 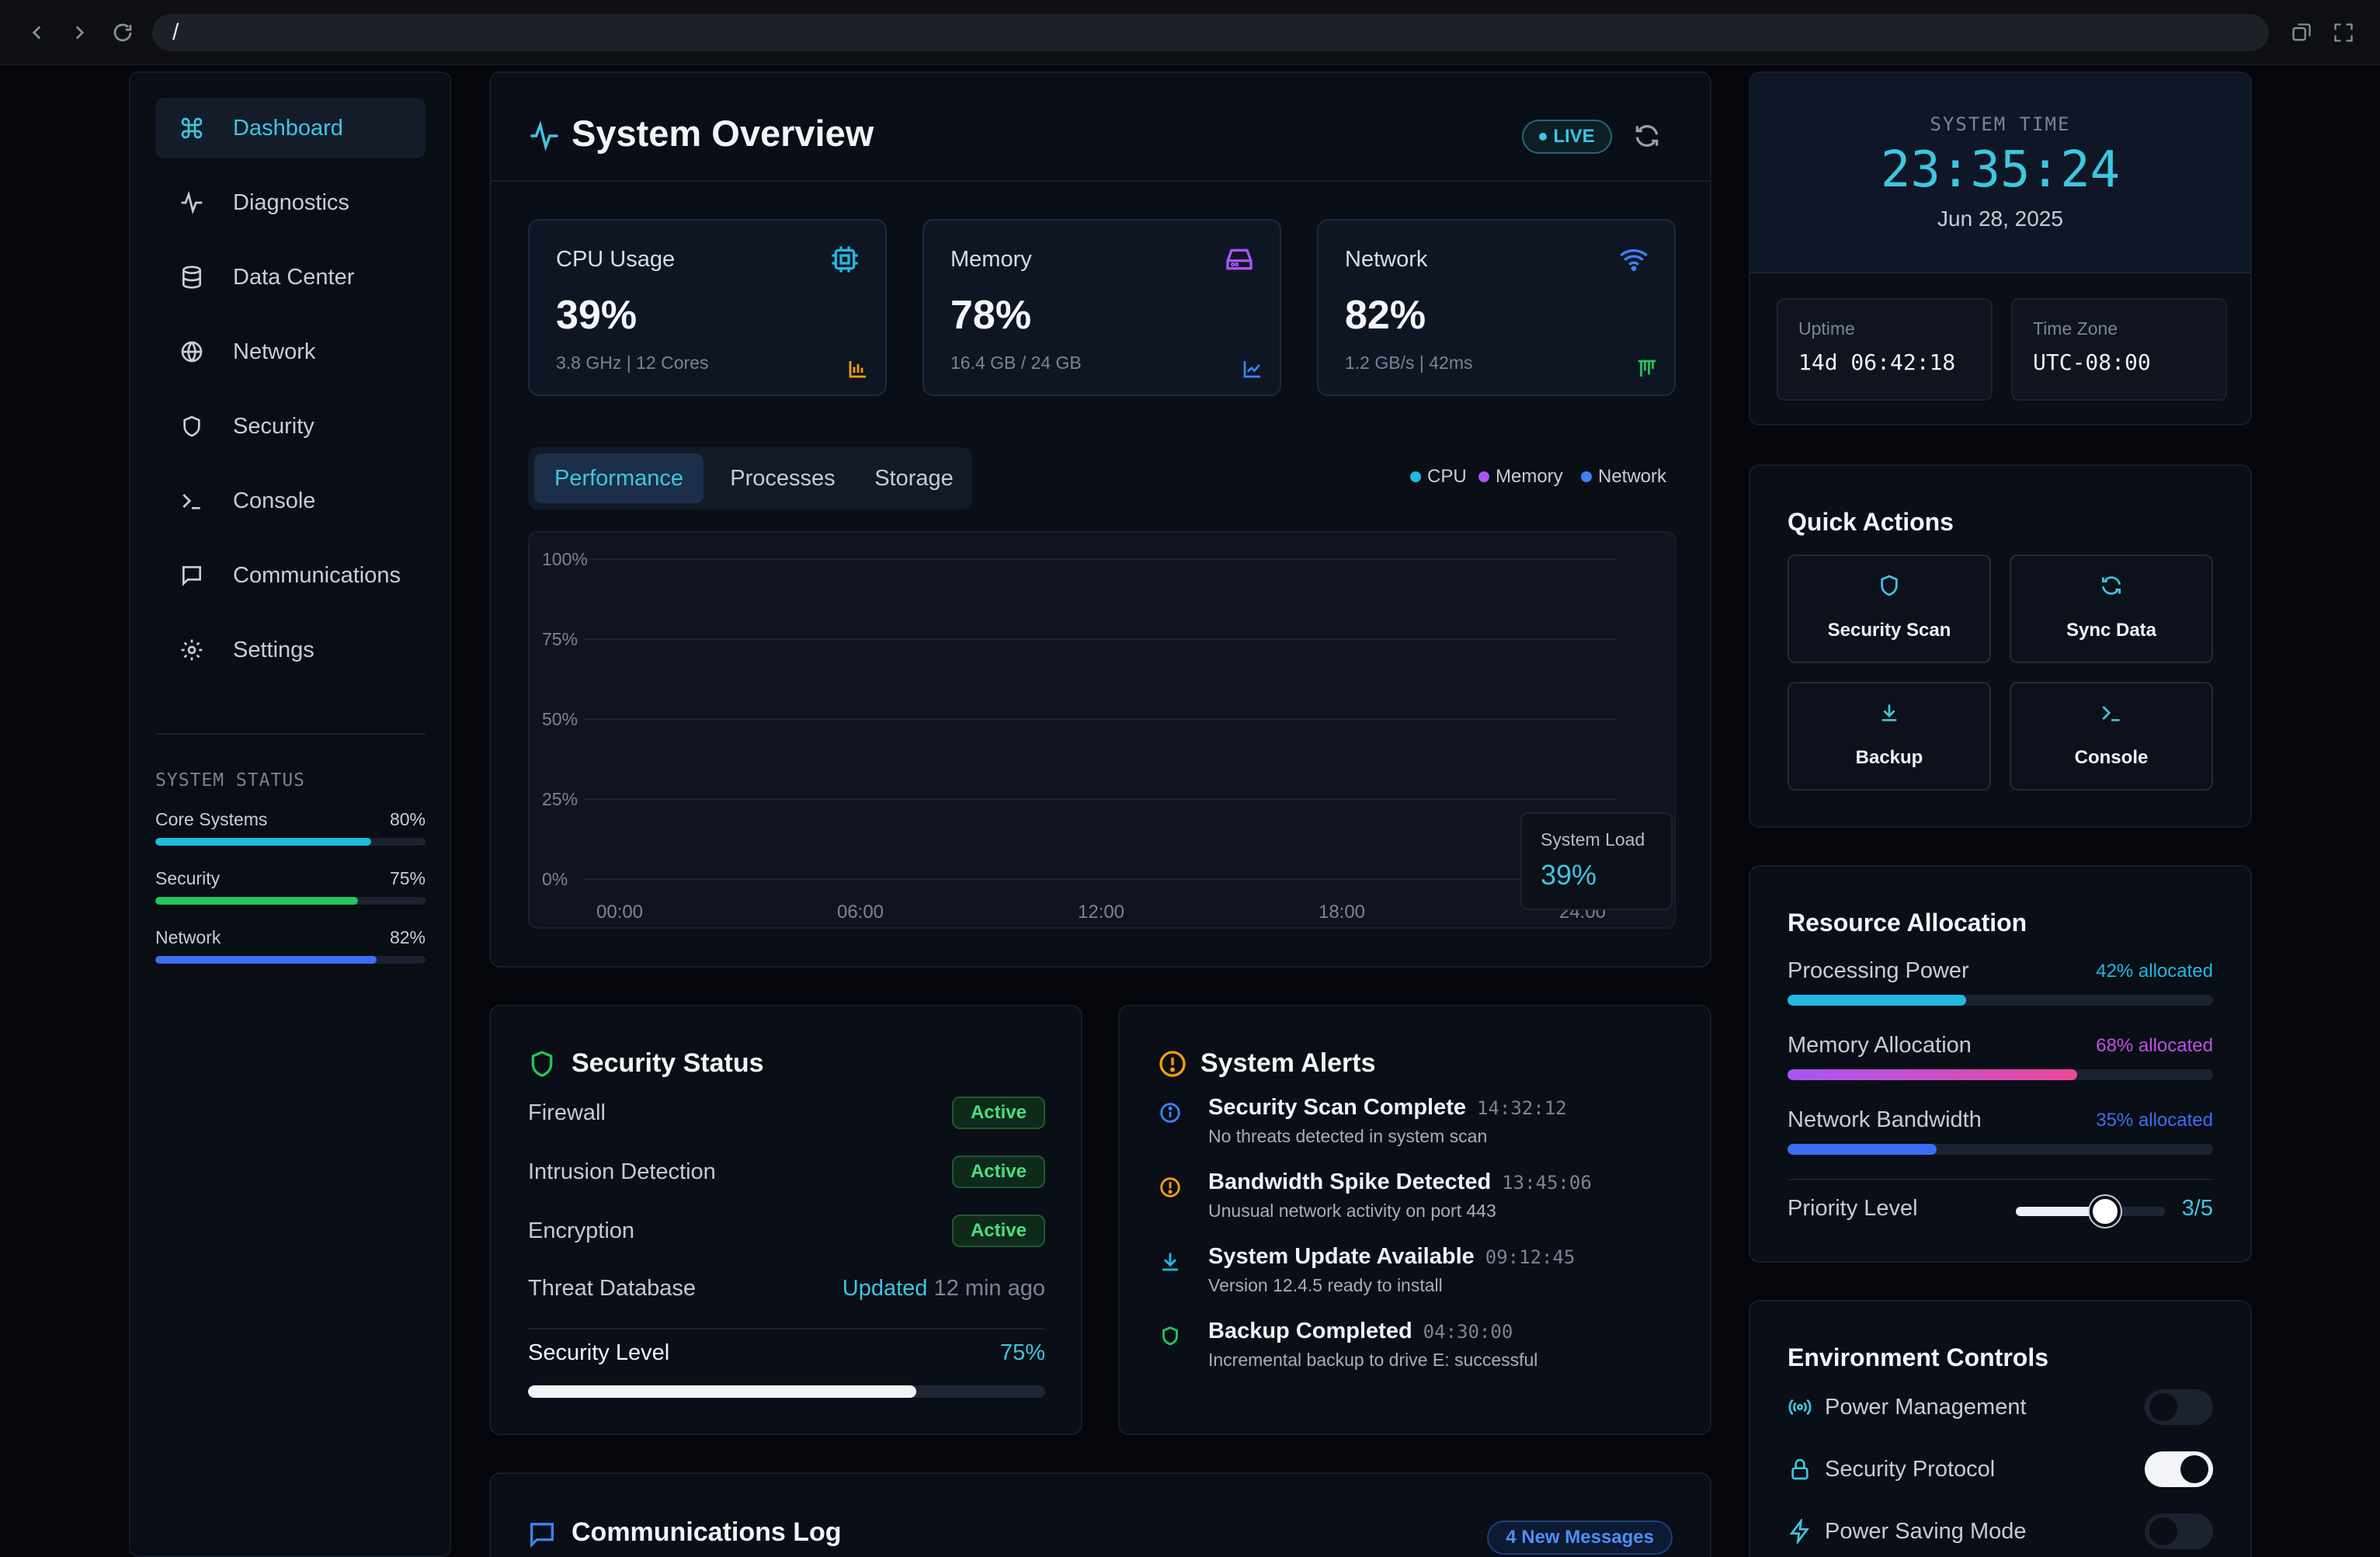 I want to click on timezone-box: Time Zone UTC-08:00, so click(x=2119, y=349).